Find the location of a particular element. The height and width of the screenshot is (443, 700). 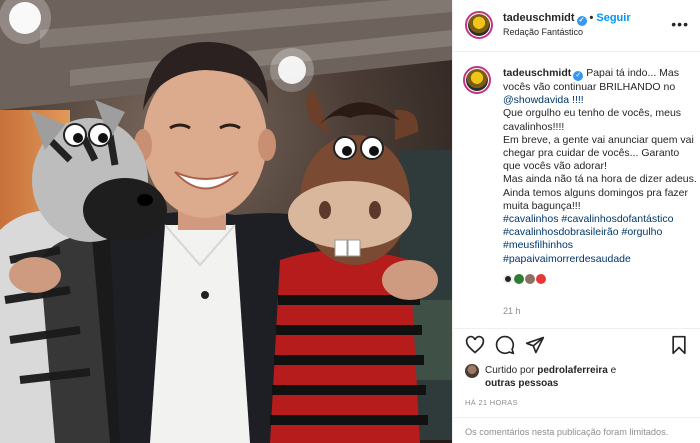

face-emoji-icon is located at coordinates (530, 279).